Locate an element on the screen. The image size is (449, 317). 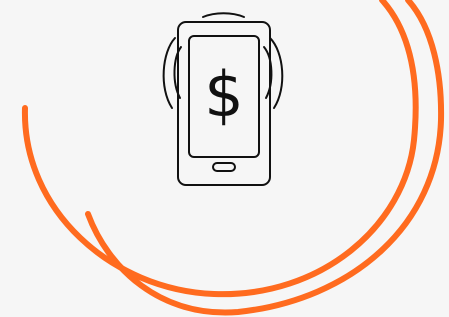
dollar-sign-icon: $ is located at coordinates (223, 94).